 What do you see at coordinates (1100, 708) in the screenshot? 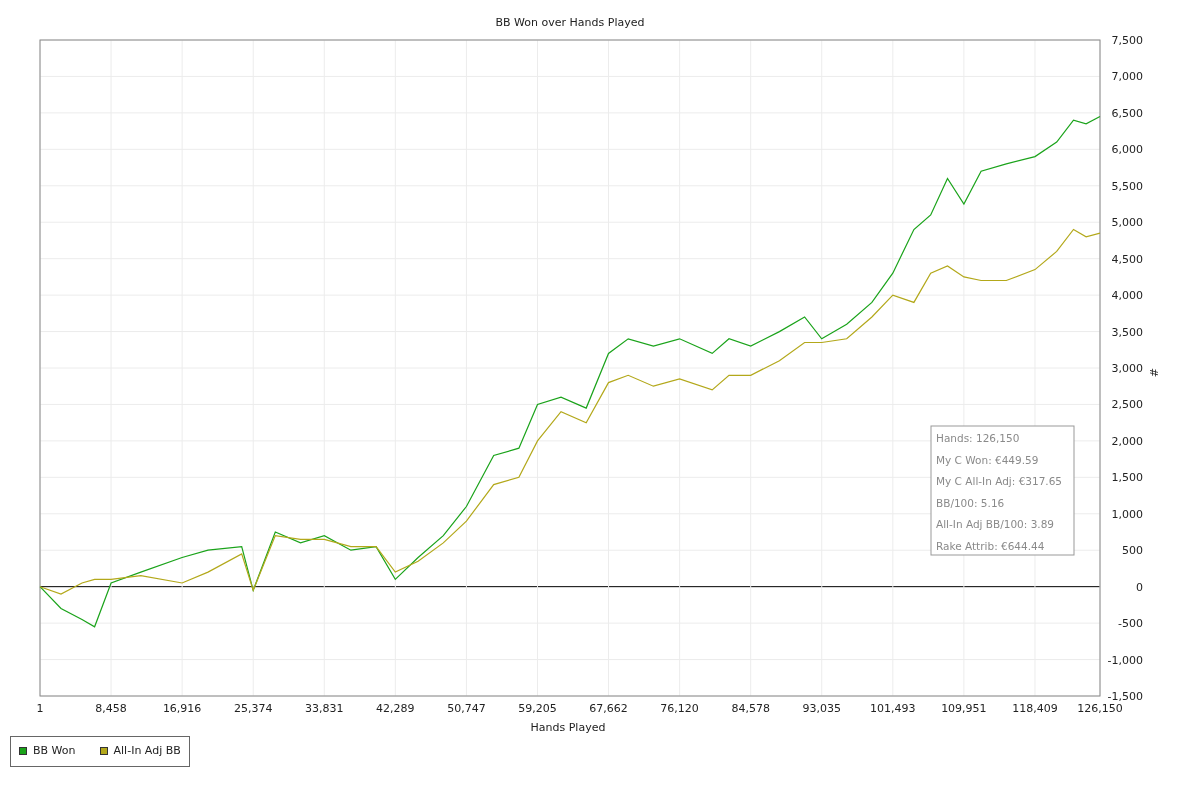
I see `x-tick-label: 126,150` at bounding box center [1100, 708].